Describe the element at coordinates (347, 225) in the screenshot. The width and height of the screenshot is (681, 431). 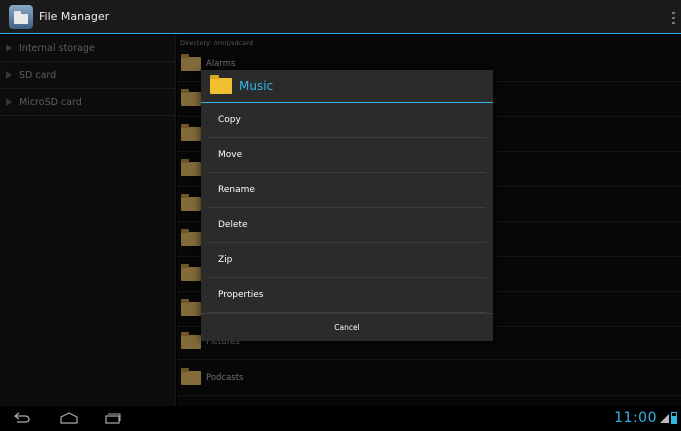
I see `menu-item-delete: Delete` at that location.